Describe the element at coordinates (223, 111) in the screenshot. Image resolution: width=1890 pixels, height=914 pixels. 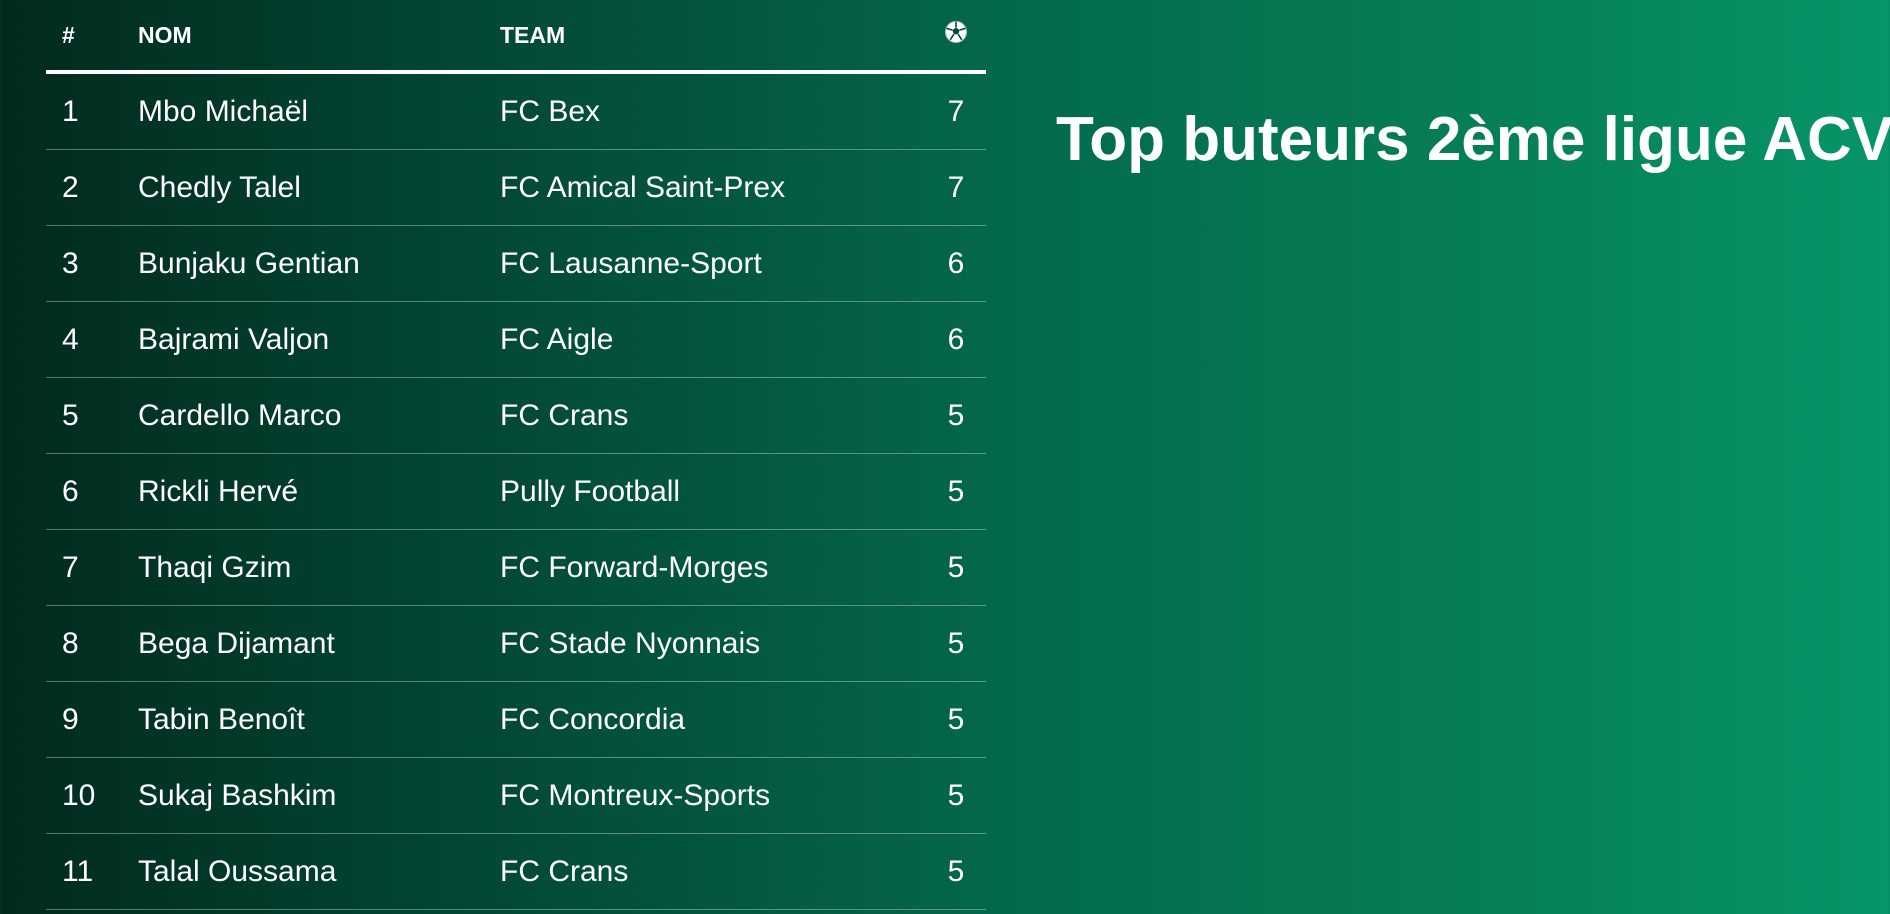
I see `cell-name: Mbo Michaël` at that location.